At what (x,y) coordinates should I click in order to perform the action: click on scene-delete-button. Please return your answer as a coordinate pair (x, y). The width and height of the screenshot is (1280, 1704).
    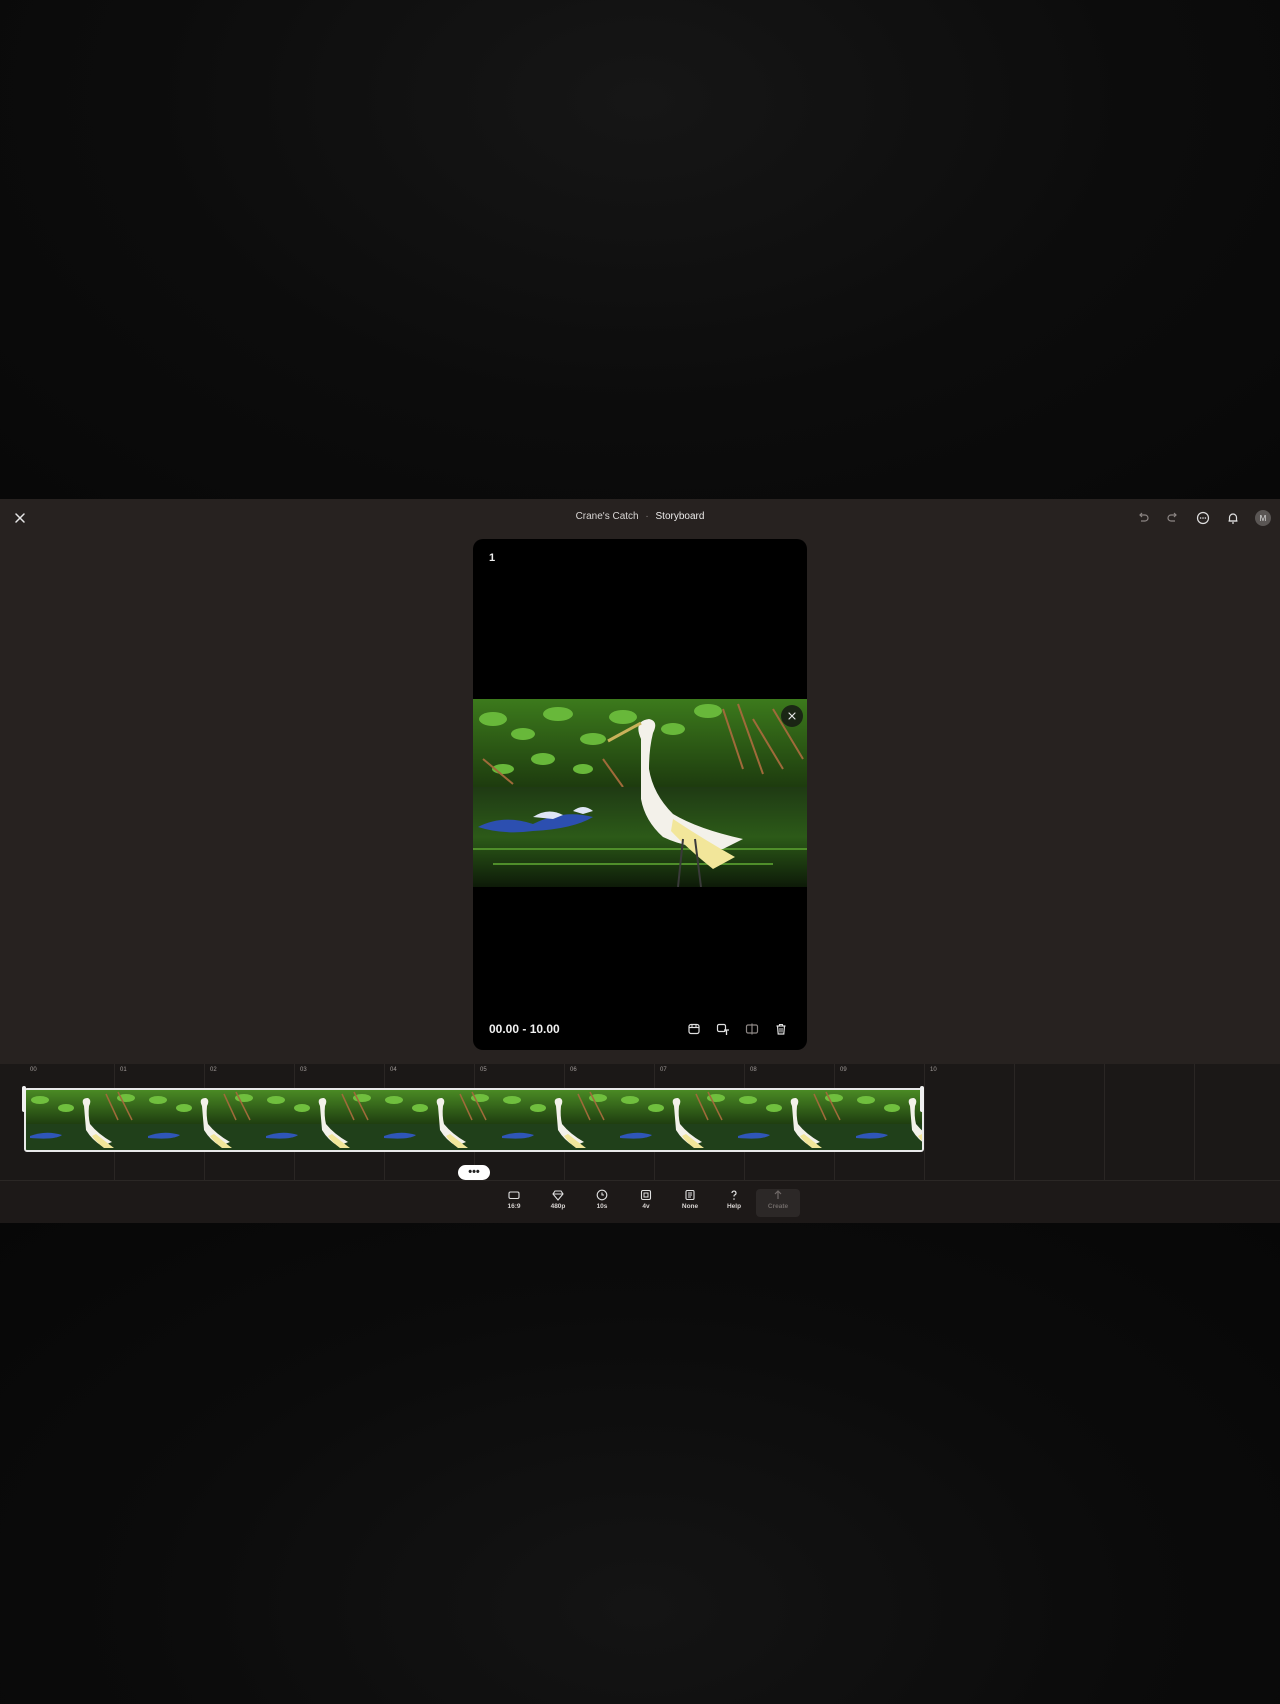
    Looking at the image, I should click on (781, 1029).